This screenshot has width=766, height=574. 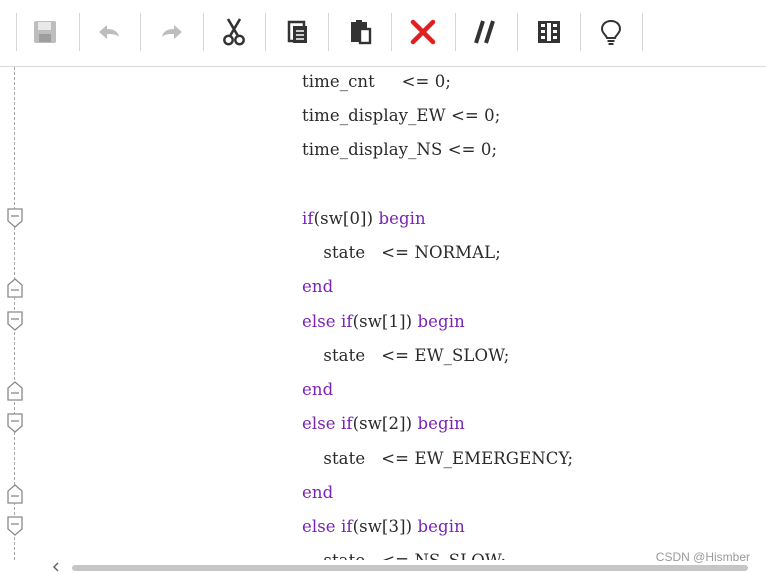 I want to click on column-button, so click(x=549, y=32).